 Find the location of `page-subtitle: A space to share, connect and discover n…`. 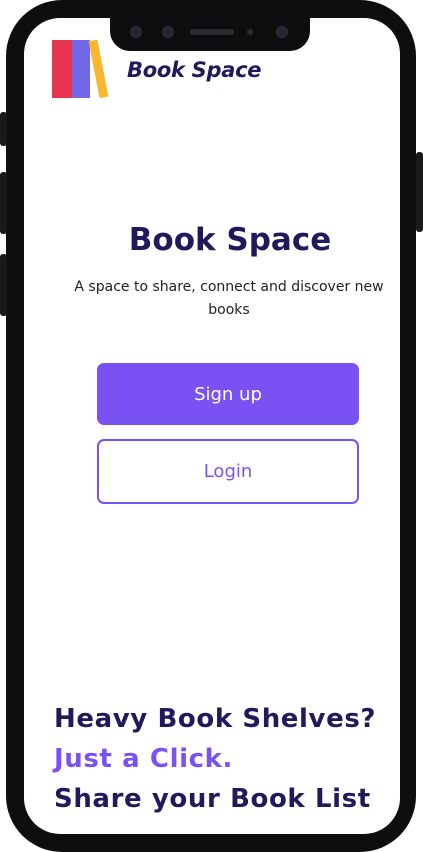

page-subtitle: A space to share, connect and discover n… is located at coordinates (229, 298).